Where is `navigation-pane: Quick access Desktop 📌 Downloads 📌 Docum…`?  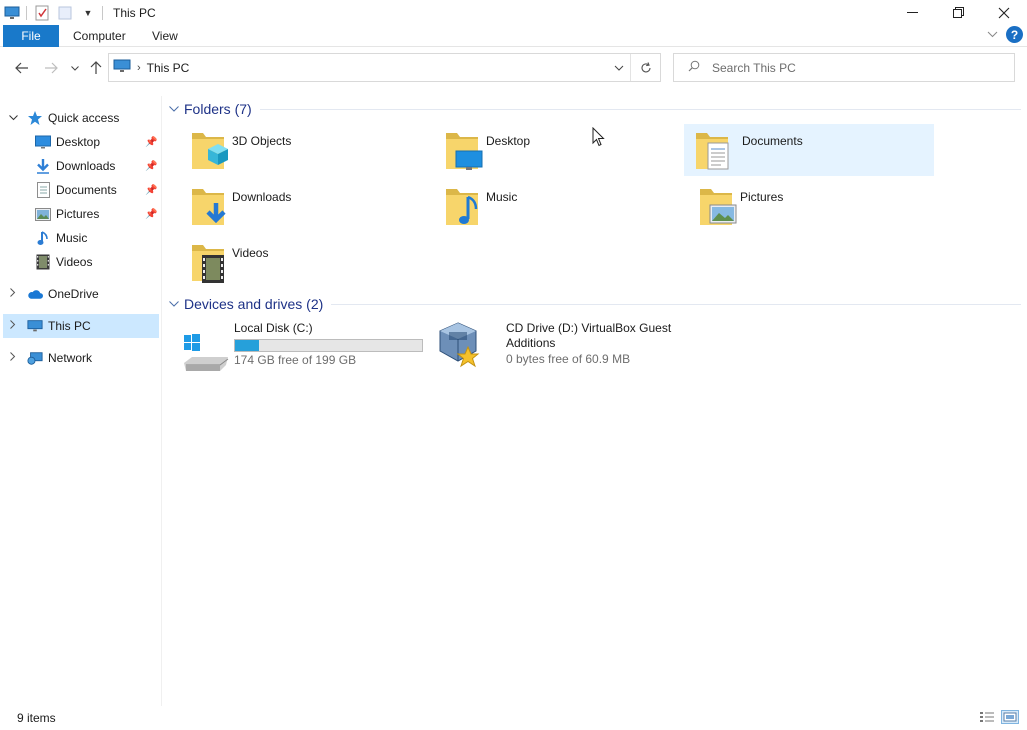 navigation-pane: Quick access Desktop 📌 Downloads 📌 Docum… is located at coordinates (82, 401).